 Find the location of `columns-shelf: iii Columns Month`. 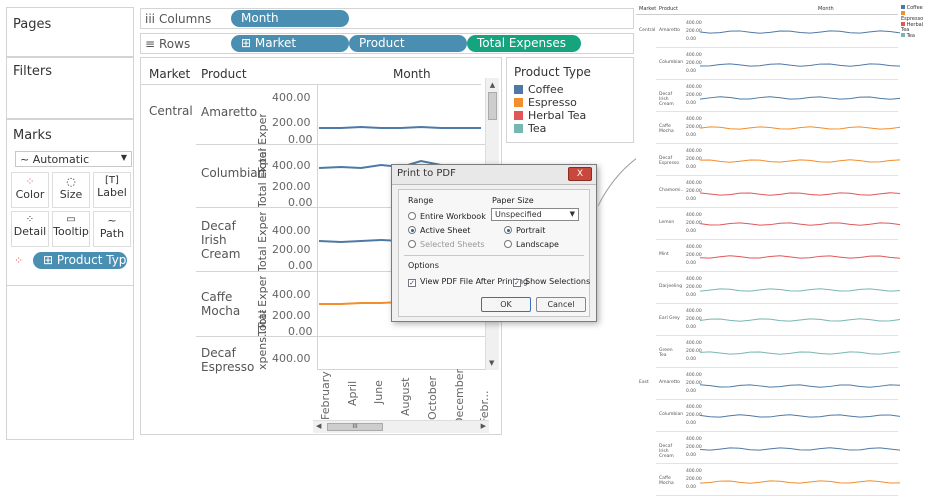

columns-shelf: iii Columns Month is located at coordinates (387, 18).